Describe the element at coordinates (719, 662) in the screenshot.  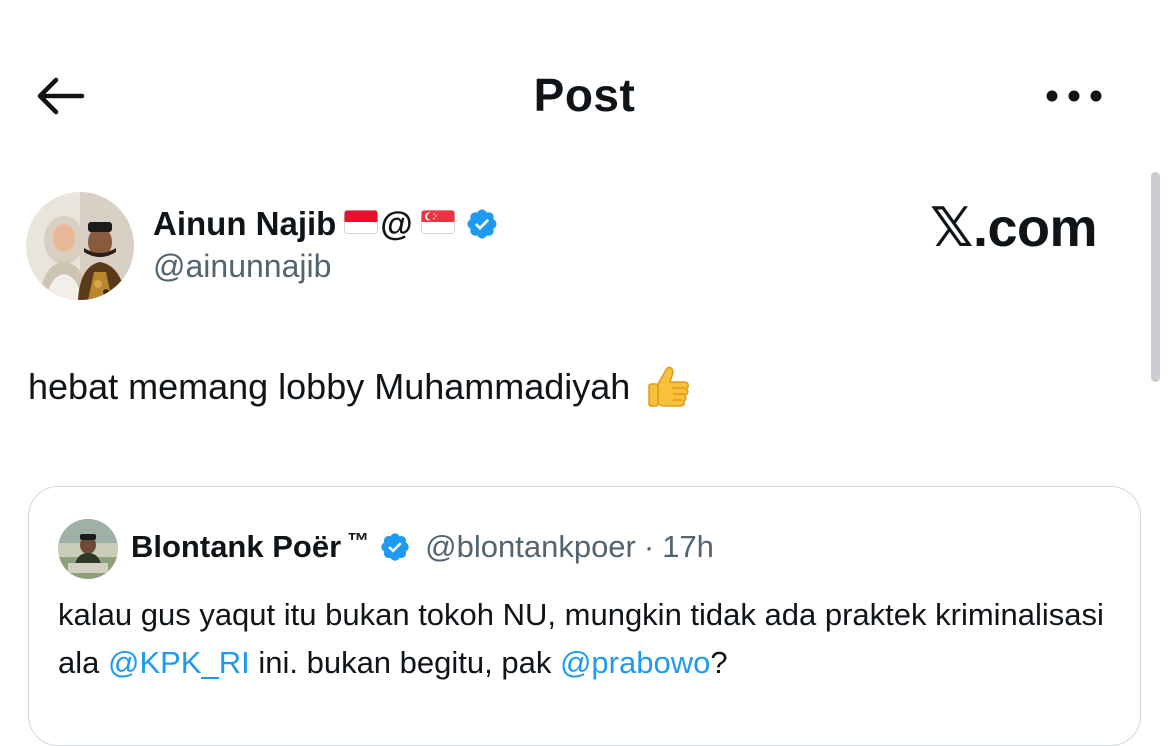
I see `quoted-text-part: ?` at that location.